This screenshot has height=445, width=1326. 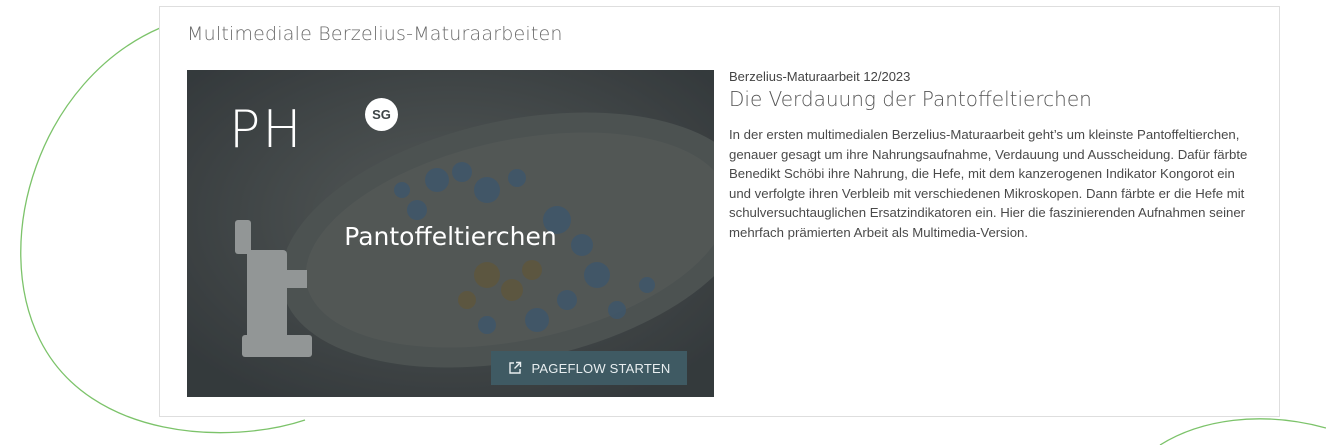 What do you see at coordinates (266, 130) in the screenshot?
I see `logo-text: PH` at bounding box center [266, 130].